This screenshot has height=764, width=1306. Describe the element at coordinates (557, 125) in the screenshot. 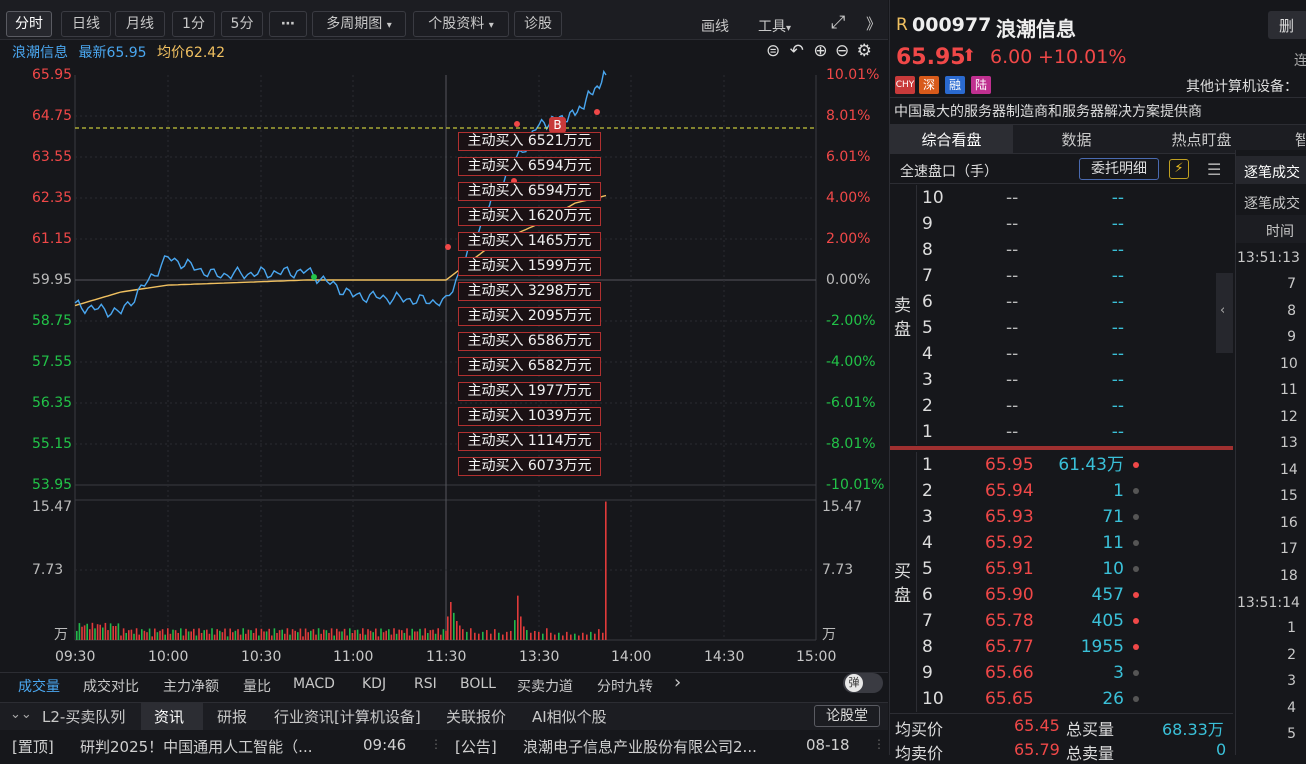

I see `buy-marker: B` at that location.